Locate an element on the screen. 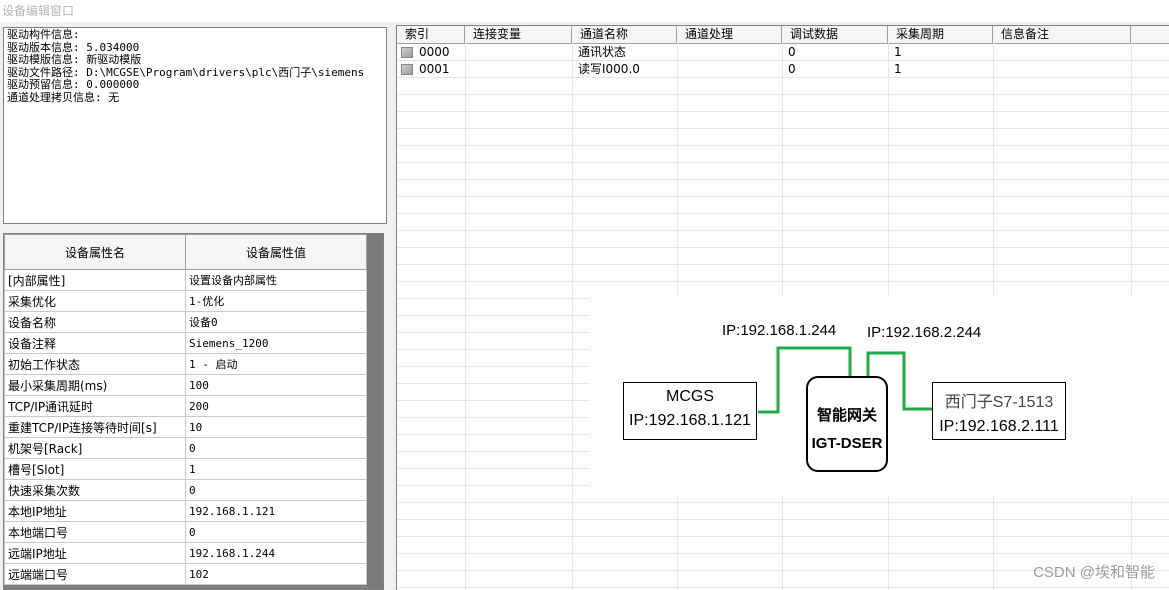 The width and height of the screenshot is (1169, 590). property-row: 槽号[Slot] 1 is located at coordinates (185, 469).